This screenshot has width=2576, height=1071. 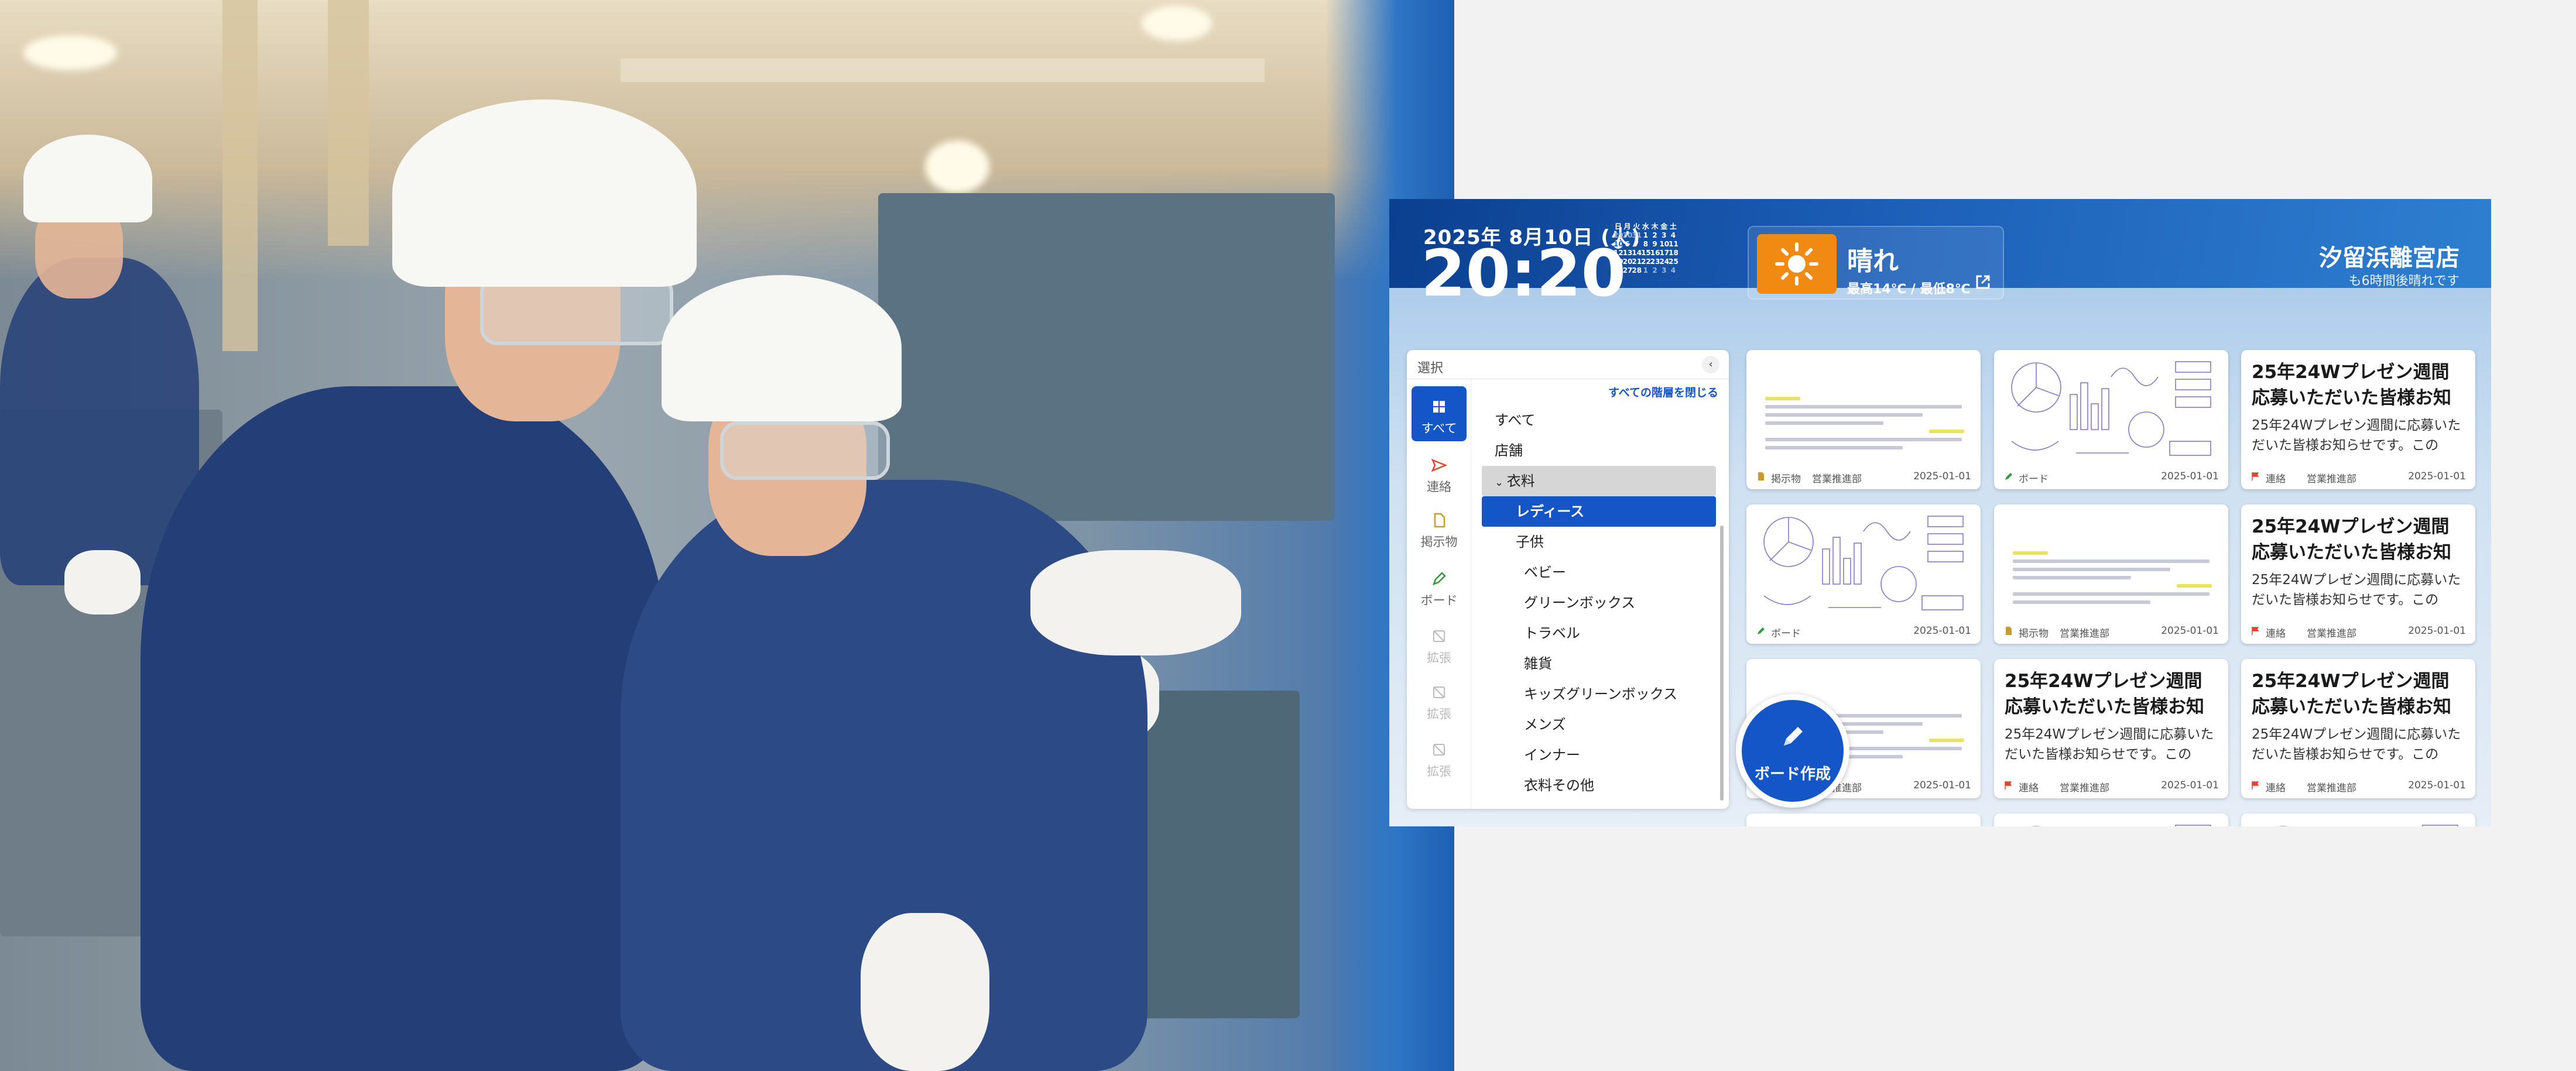 What do you see at coordinates (1646, 253) in the screenshot?
I see `calendar-day: 15` at bounding box center [1646, 253].